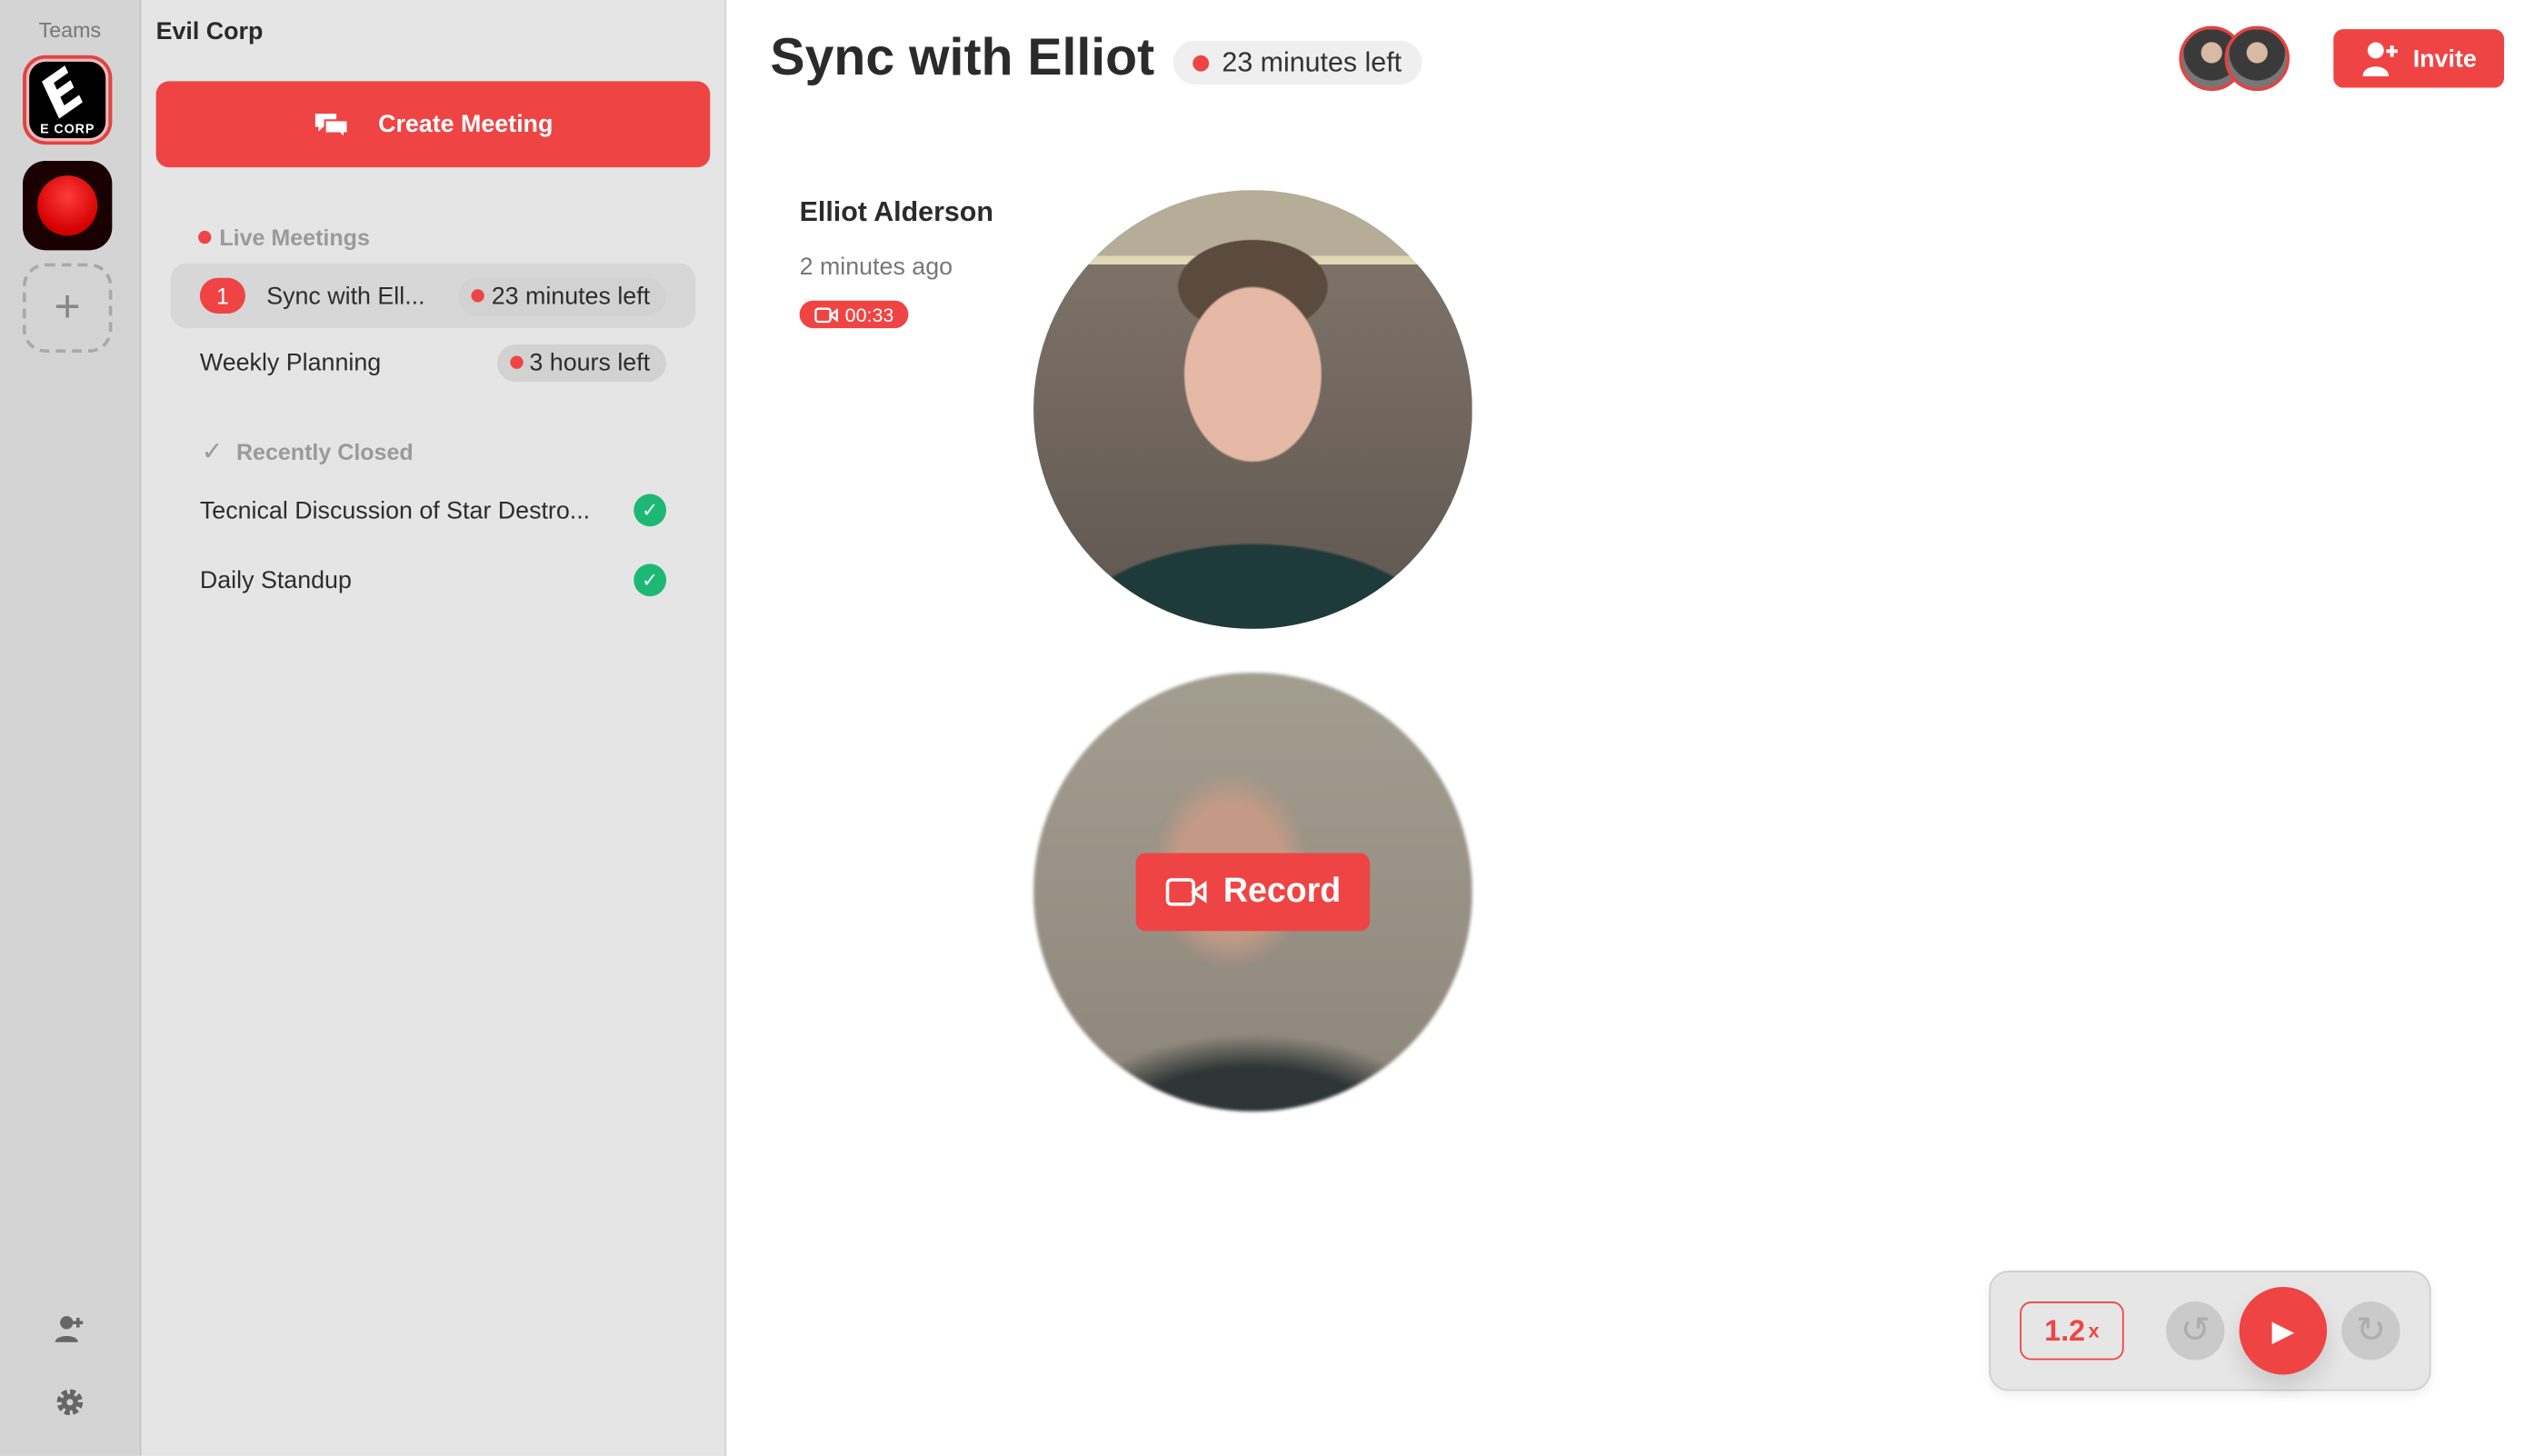 The image size is (2535, 1456). What do you see at coordinates (2257, 58) in the screenshot?
I see `participant-avatar` at bounding box center [2257, 58].